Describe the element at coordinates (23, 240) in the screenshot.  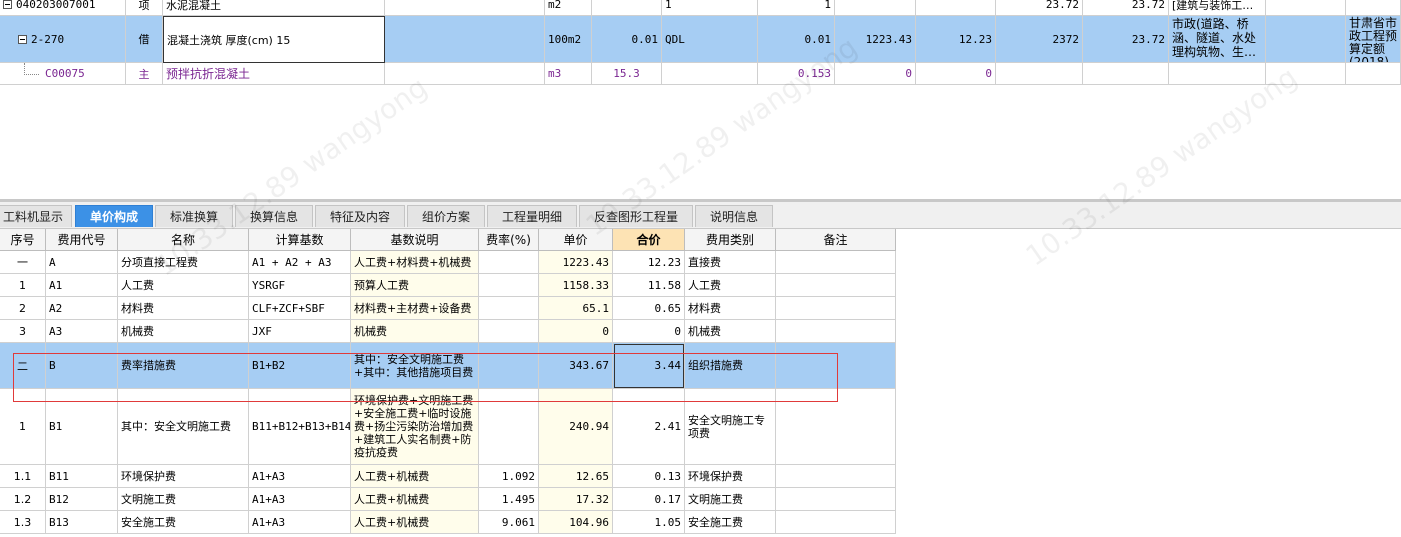
I see `col-header-seq: 序号` at that location.